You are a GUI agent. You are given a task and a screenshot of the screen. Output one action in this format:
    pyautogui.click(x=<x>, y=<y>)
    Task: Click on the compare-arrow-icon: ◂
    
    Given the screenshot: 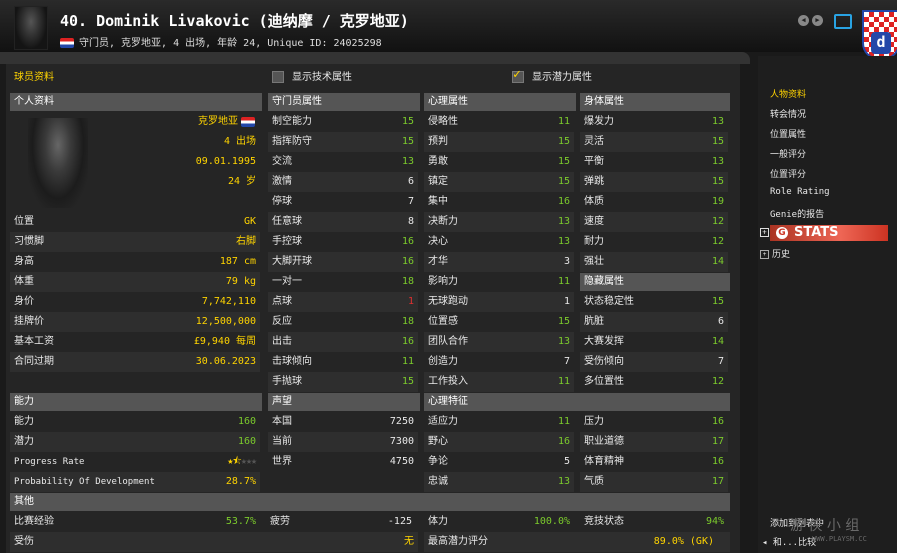 What is the action you would take?
    pyautogui.click(x=767, y=543)
    